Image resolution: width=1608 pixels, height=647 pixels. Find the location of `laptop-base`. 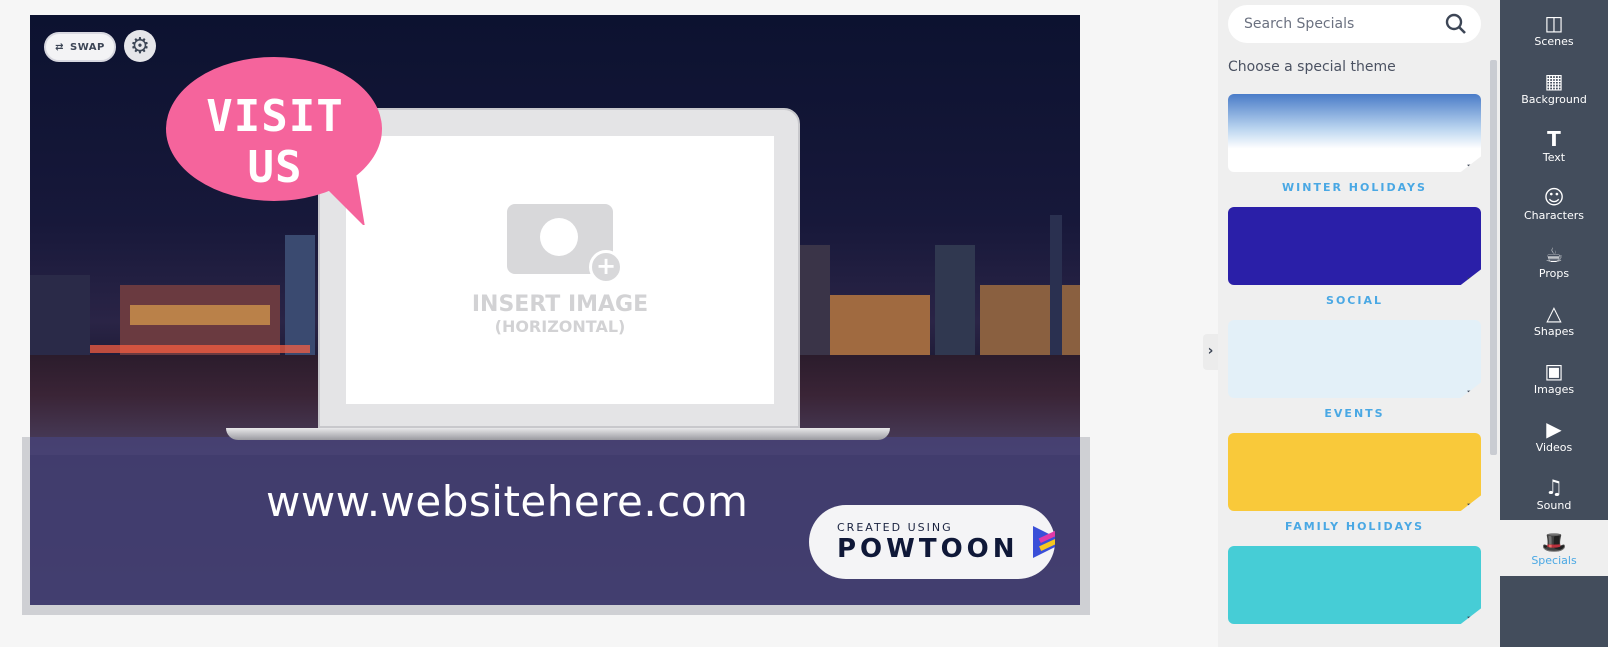

laptop-base is located at coordinates (558, 434).